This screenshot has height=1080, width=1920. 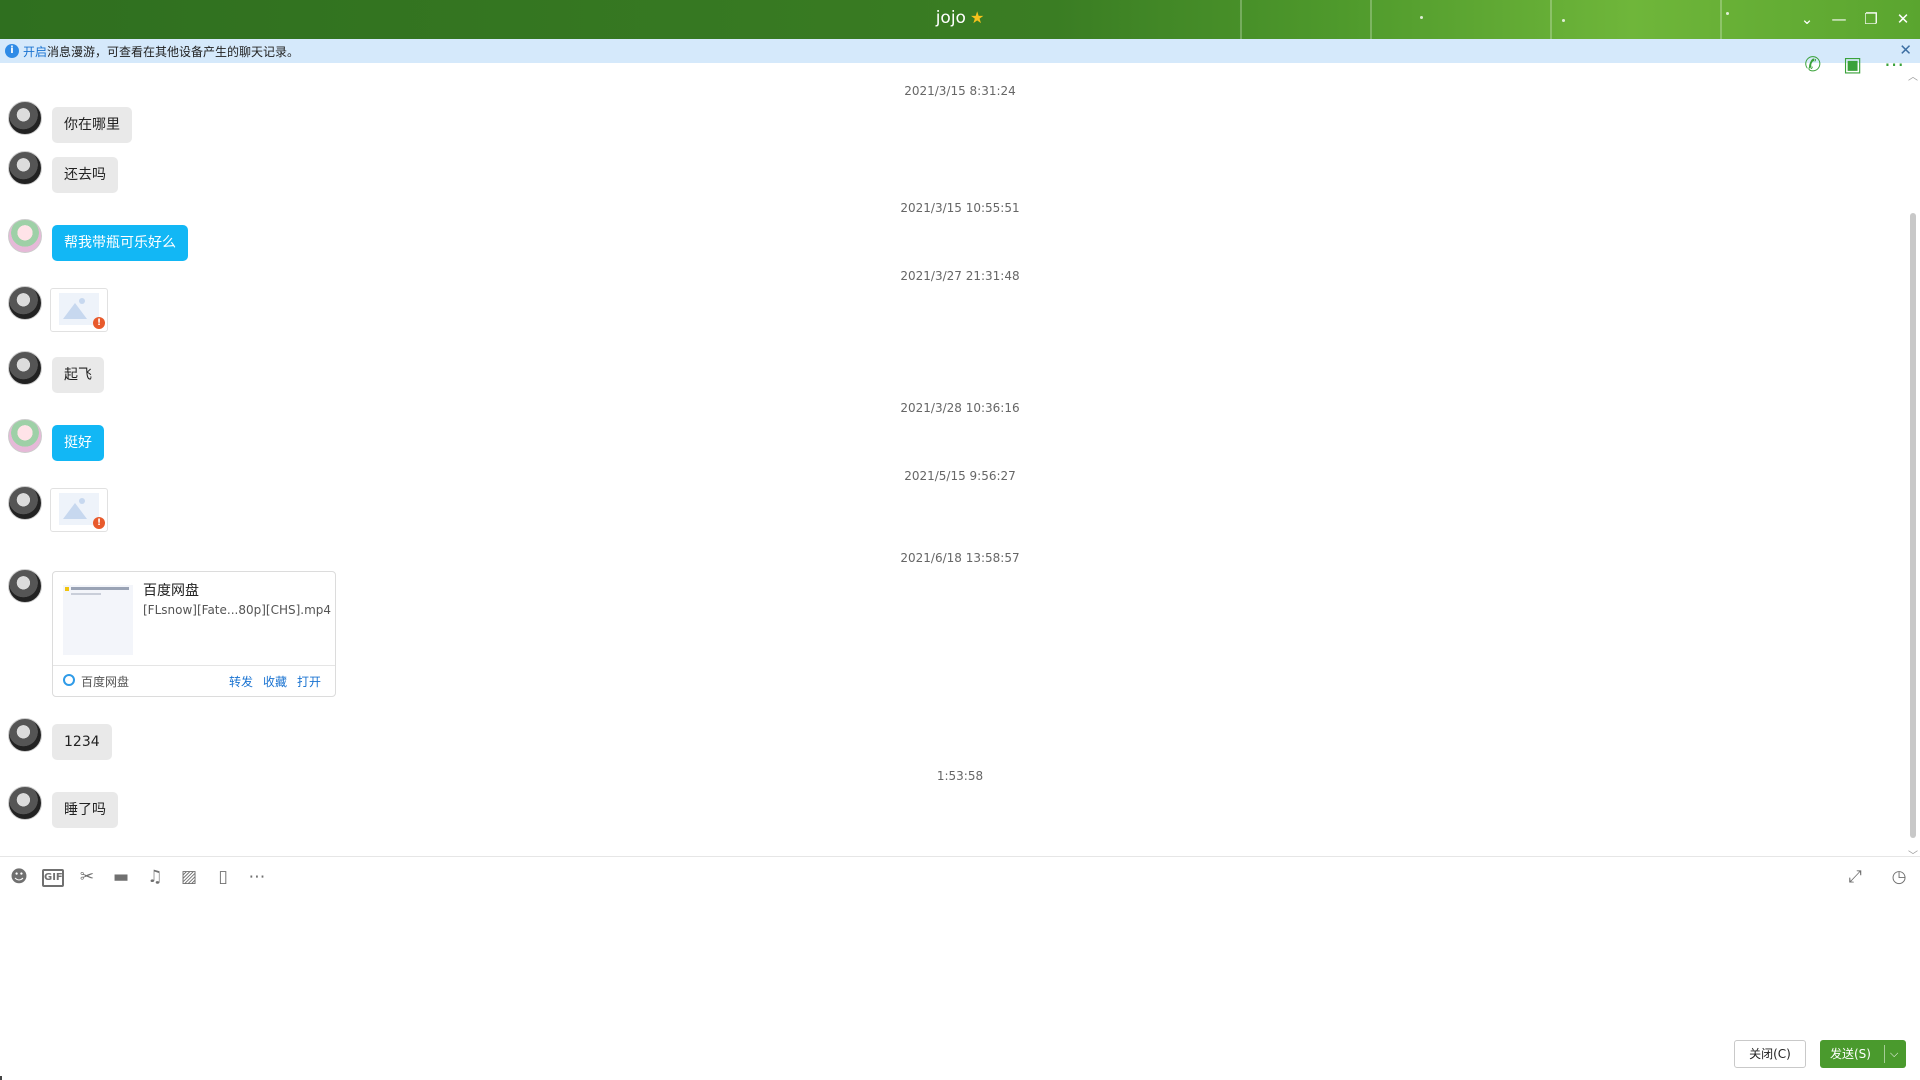 What do you see at coordinates (223, 877) in the screenshot?
I see `screen-record-icon: ▯` at bounding box center [223, 877].